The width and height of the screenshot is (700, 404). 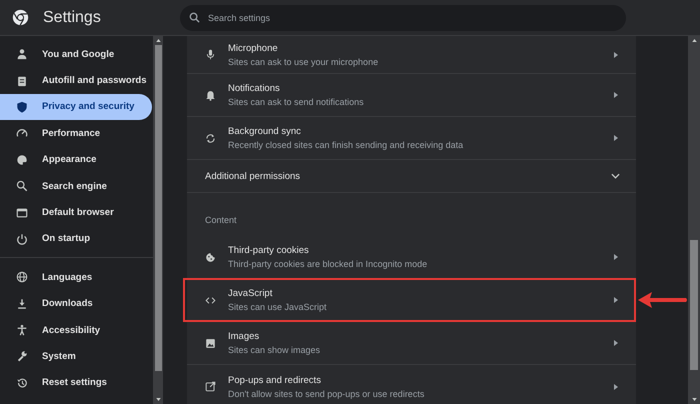 What do you see at coordinates (275, 350) in the screenshot?
I see `row-subtitle: Sites can show images` at bounding box center [275, 350].